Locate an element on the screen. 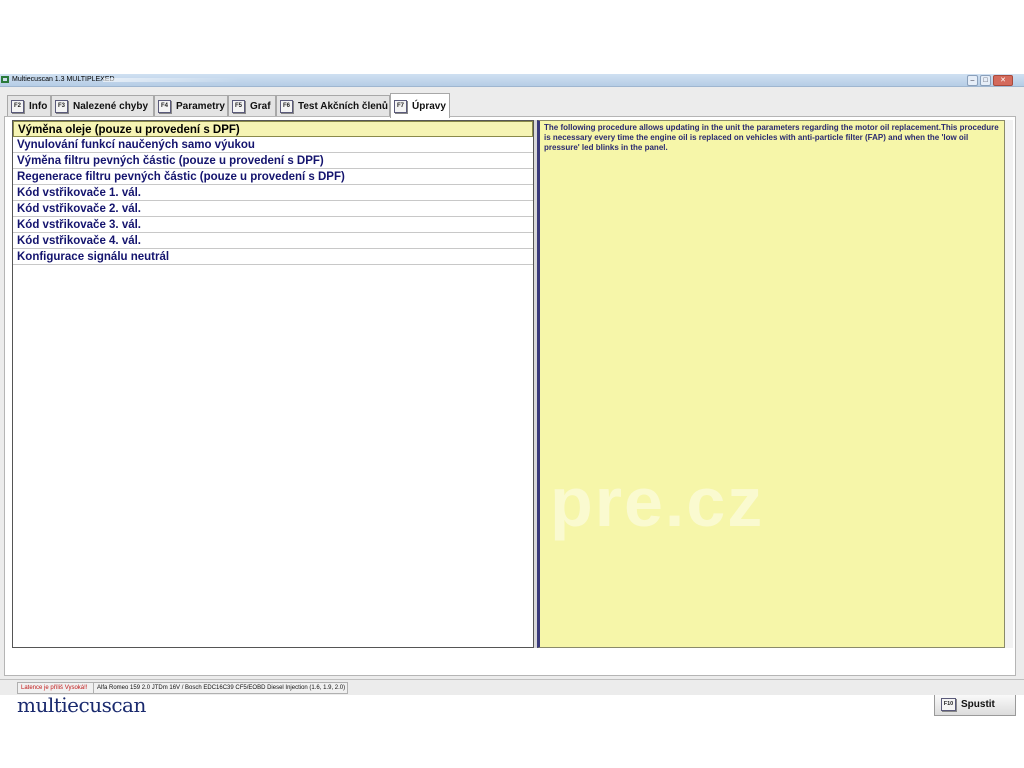 This screenshot has height=768, width=1024. close-button: ✕ is located at coordinates (1003, 80).